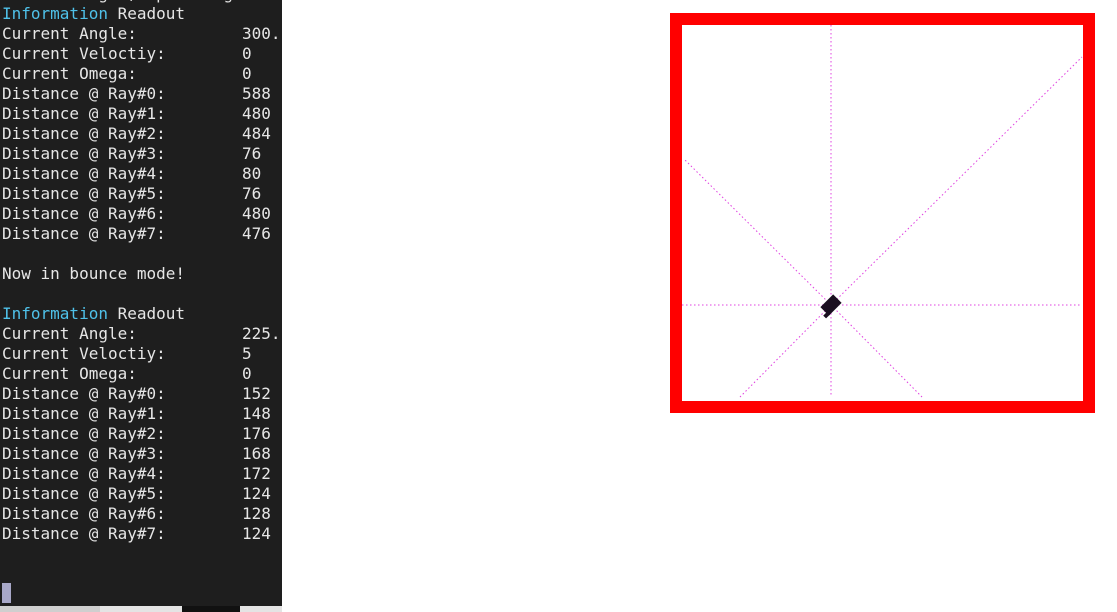 The height and width of the screenshot is (612, 1117). I want to click on terminal-line: Distance @ Ray#4: 80, so click(142, 174).